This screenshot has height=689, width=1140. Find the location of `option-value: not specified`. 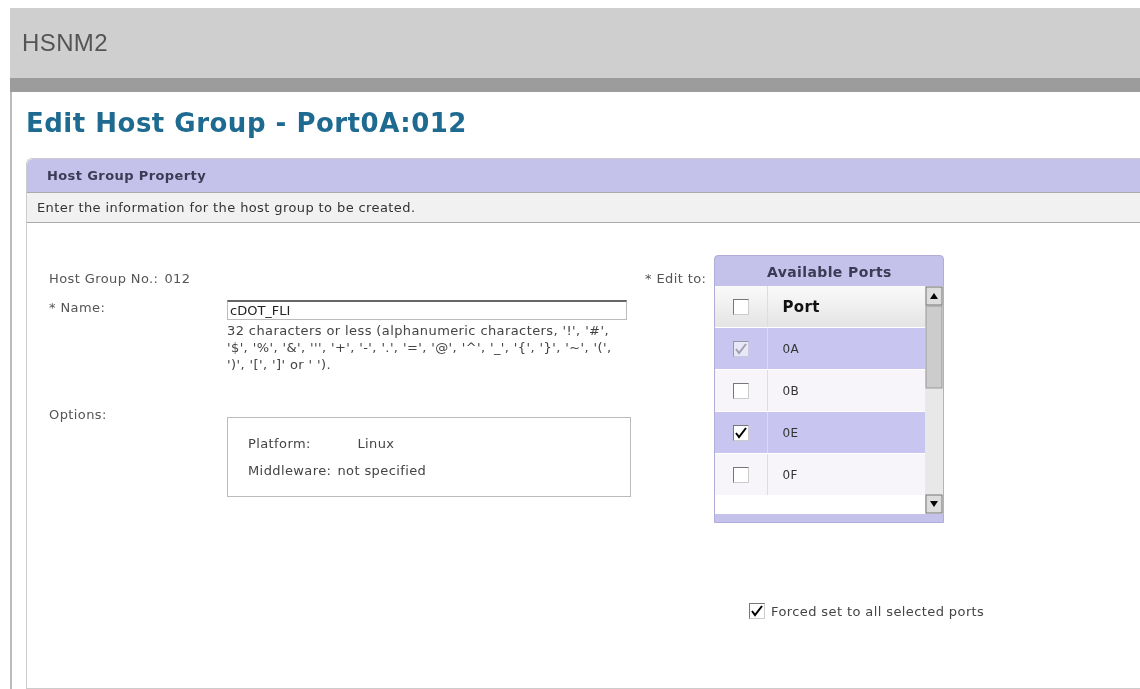

option-value: not specified is located at coordinates (382, 470).